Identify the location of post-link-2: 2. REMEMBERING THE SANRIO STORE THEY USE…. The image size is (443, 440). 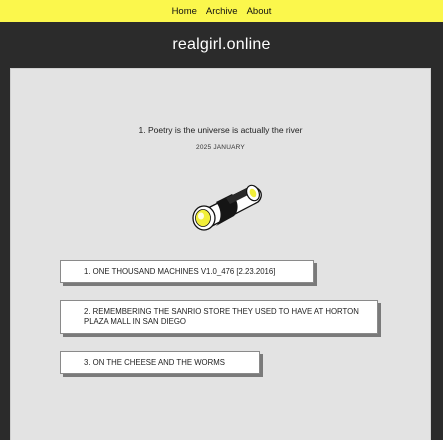
(219, 317).